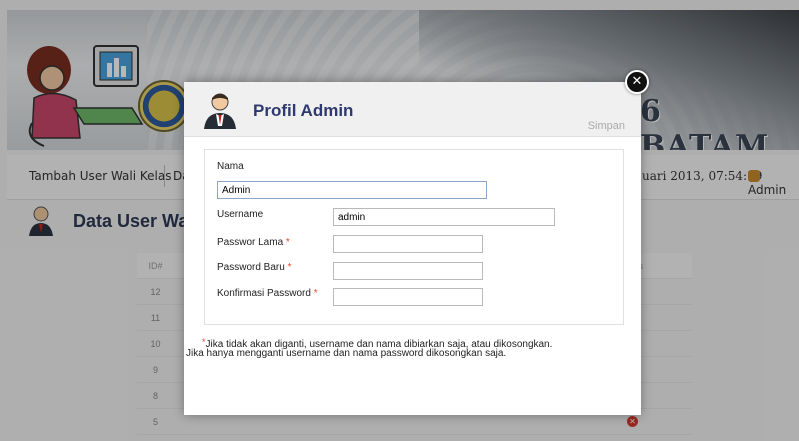 This screenshot has width=799, height=441. Describe the element at coordinates (408, 271) in the screenshot. I see `password-baru-input` at that location.